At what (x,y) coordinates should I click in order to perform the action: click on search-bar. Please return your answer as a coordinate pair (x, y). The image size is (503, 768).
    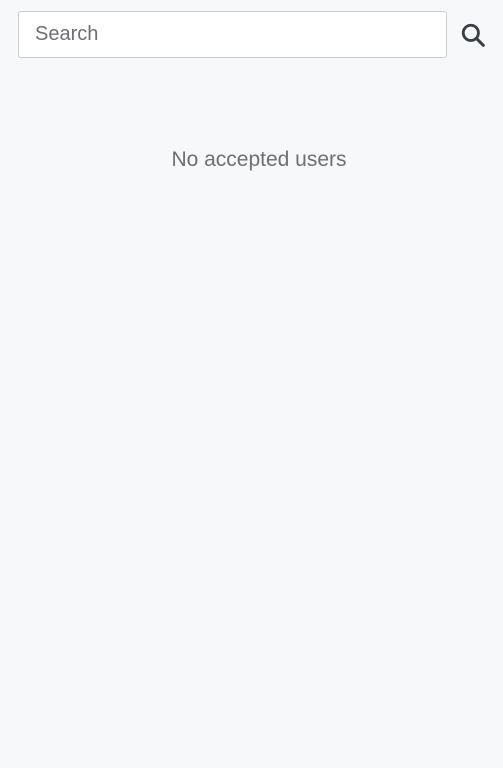
    Looking at the image, I should click on (255, 34).